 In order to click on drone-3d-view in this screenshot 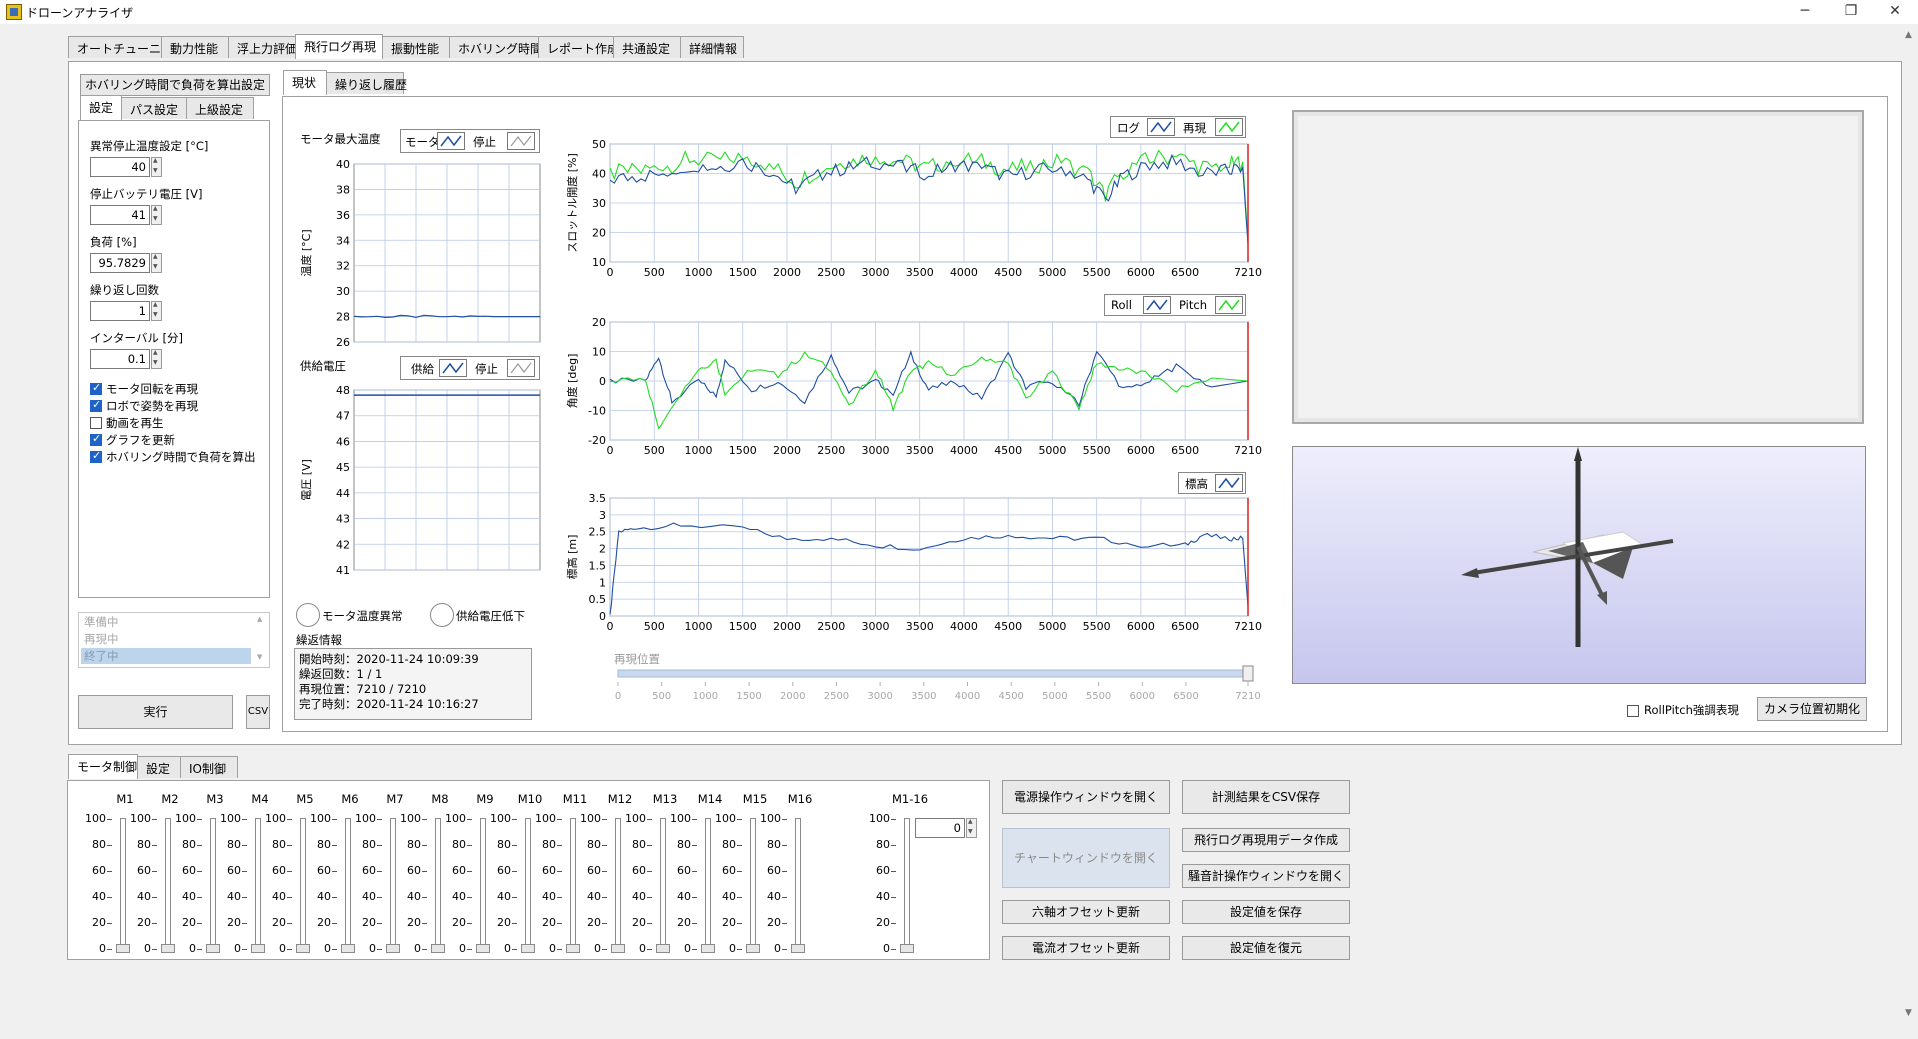, I will do `click(1579, 565)`.